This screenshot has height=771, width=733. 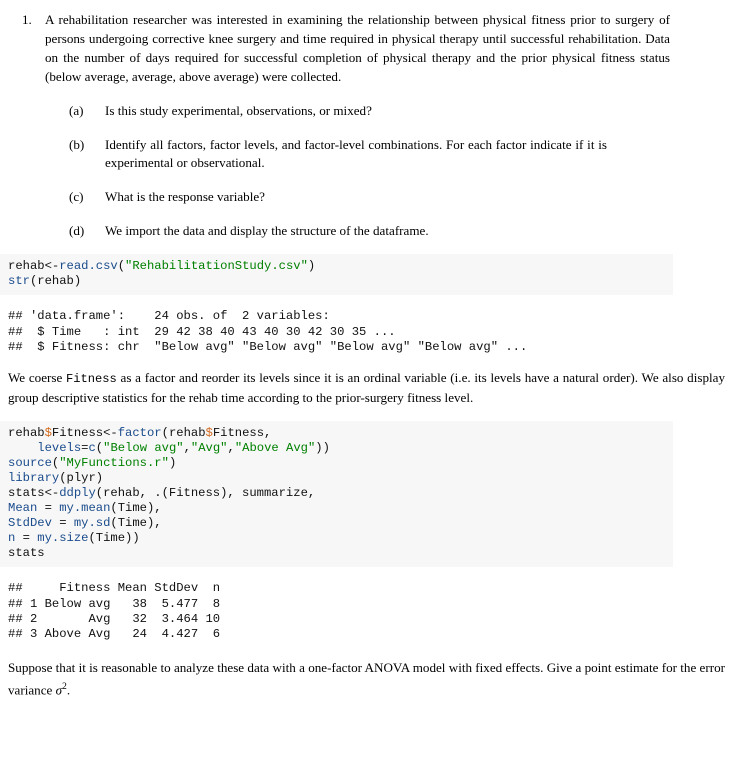 What do you see at coordinates (68, 690) in the screenshot?
I see `closing-paragraph-period: .` at bounding box center [68, 690].